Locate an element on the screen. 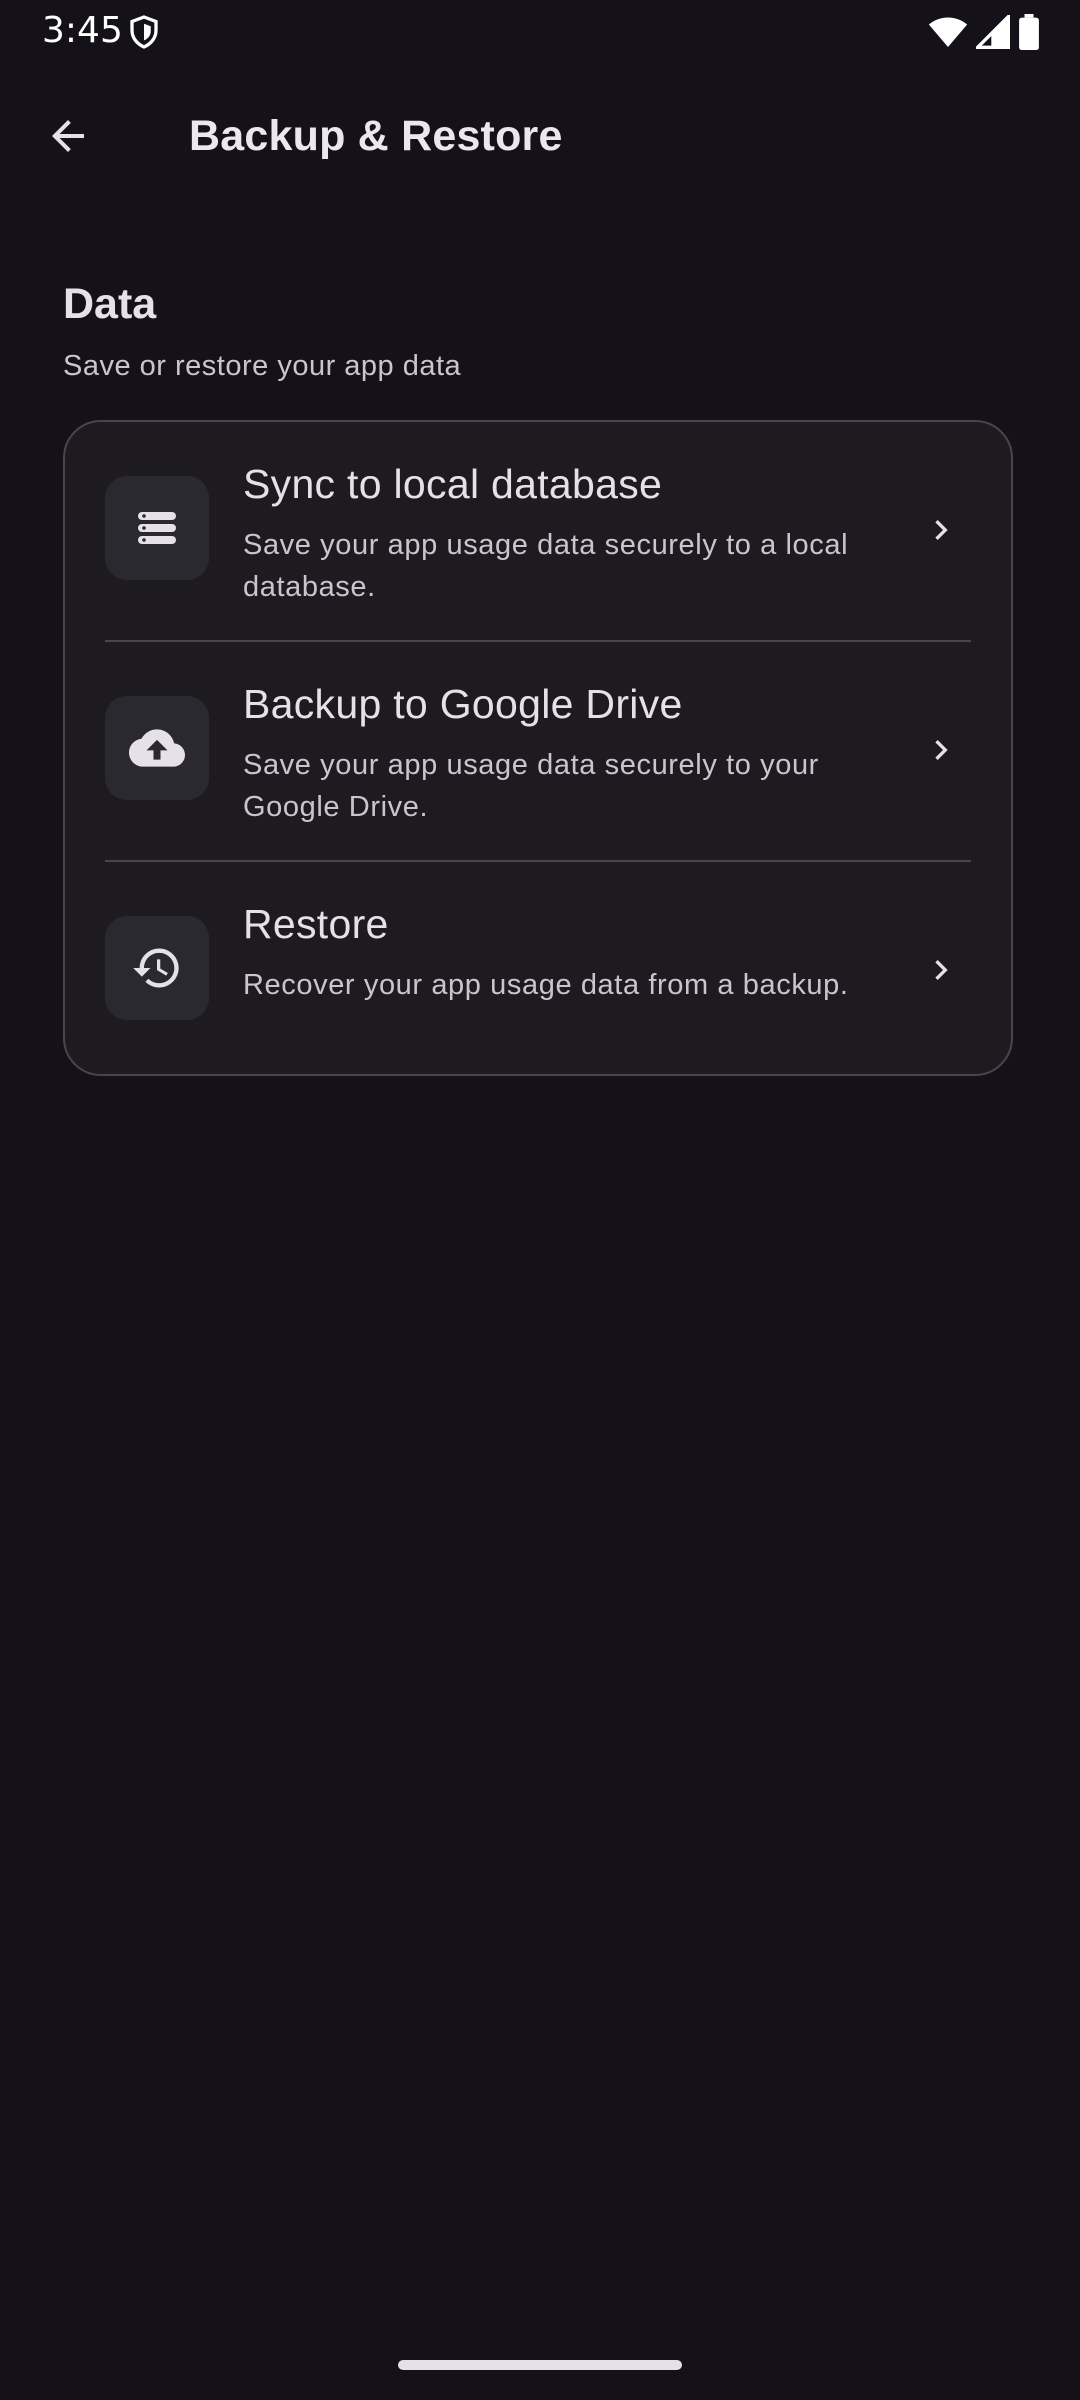 This screenshot has height=2400, width=1080. wifi-icon is located at coordinates (948, 32).